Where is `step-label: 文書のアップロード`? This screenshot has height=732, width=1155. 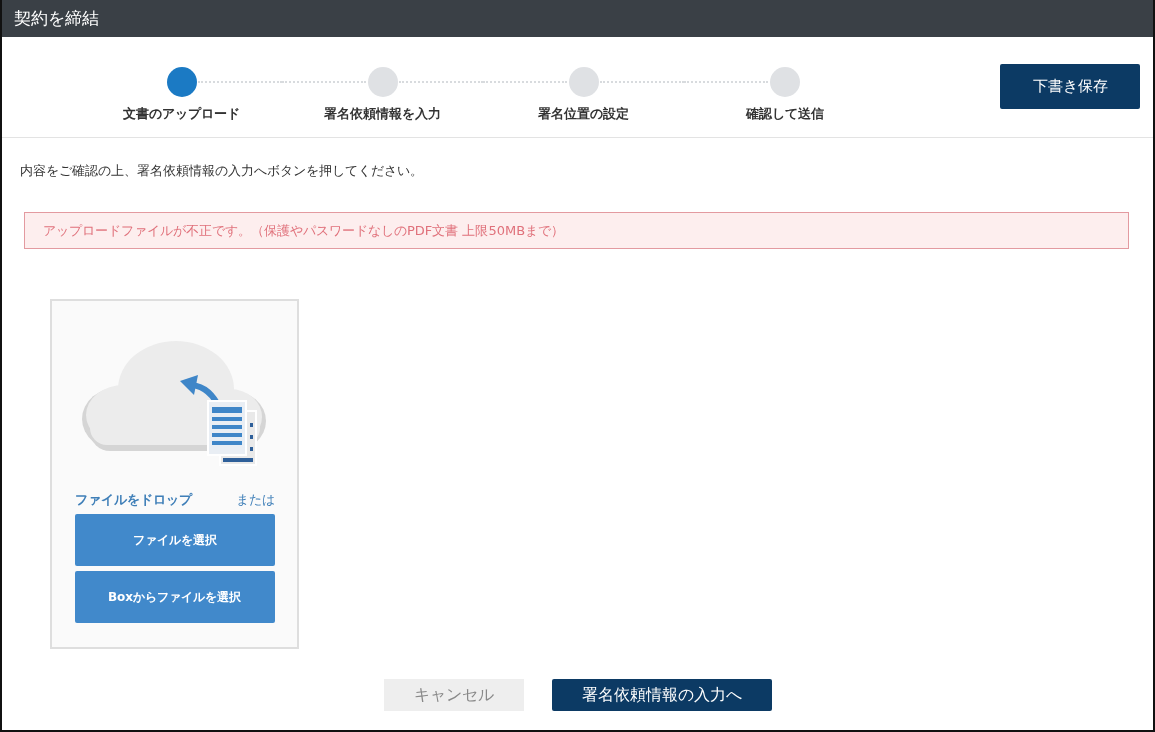 step-label: 文書のアップロード is located at coordinates (181, 114).